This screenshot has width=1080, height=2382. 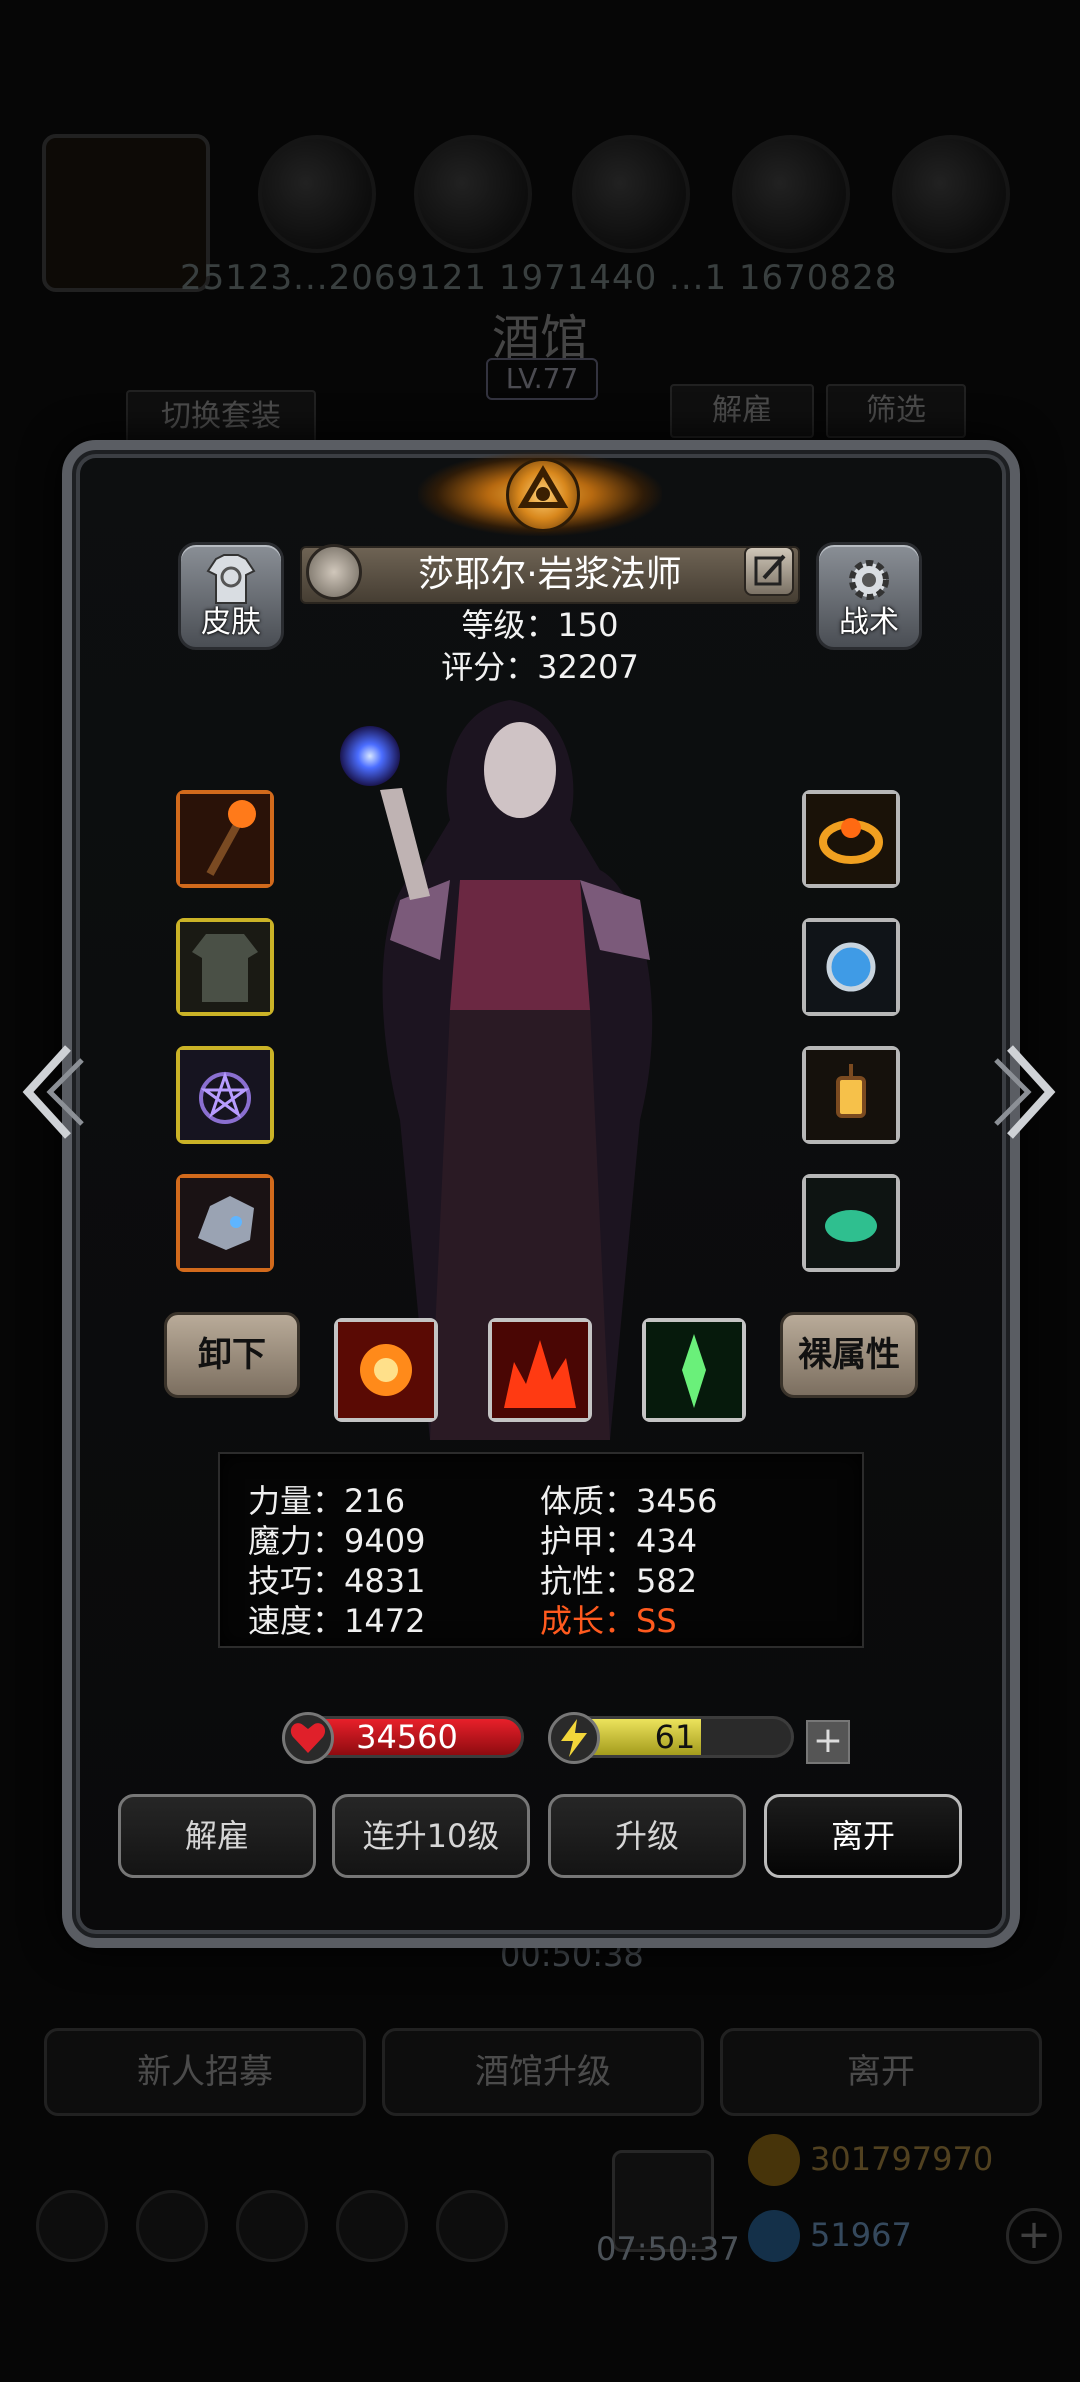 What do you see at coordinates (896, 411) in the screenshot?
I see `bg-filter-button: 筛选` at bounding box center [896, 411].